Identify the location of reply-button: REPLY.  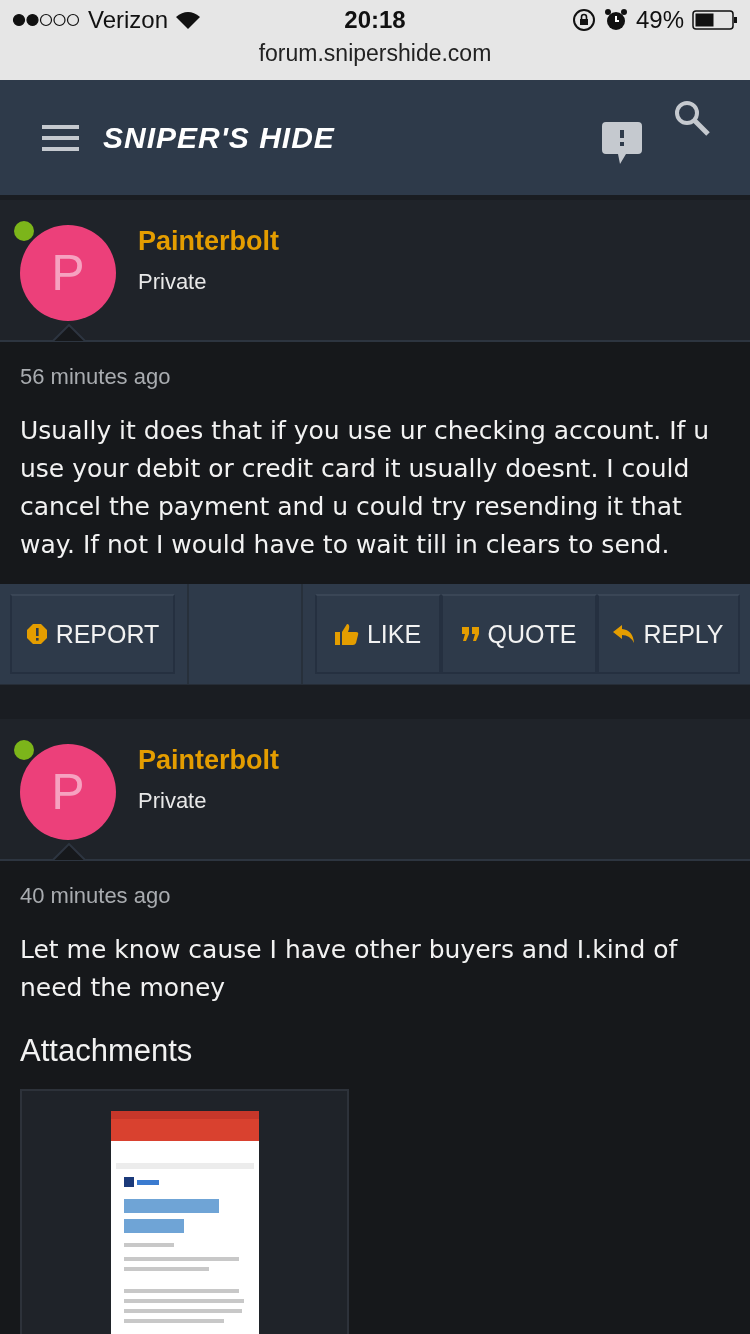
(668, 634).